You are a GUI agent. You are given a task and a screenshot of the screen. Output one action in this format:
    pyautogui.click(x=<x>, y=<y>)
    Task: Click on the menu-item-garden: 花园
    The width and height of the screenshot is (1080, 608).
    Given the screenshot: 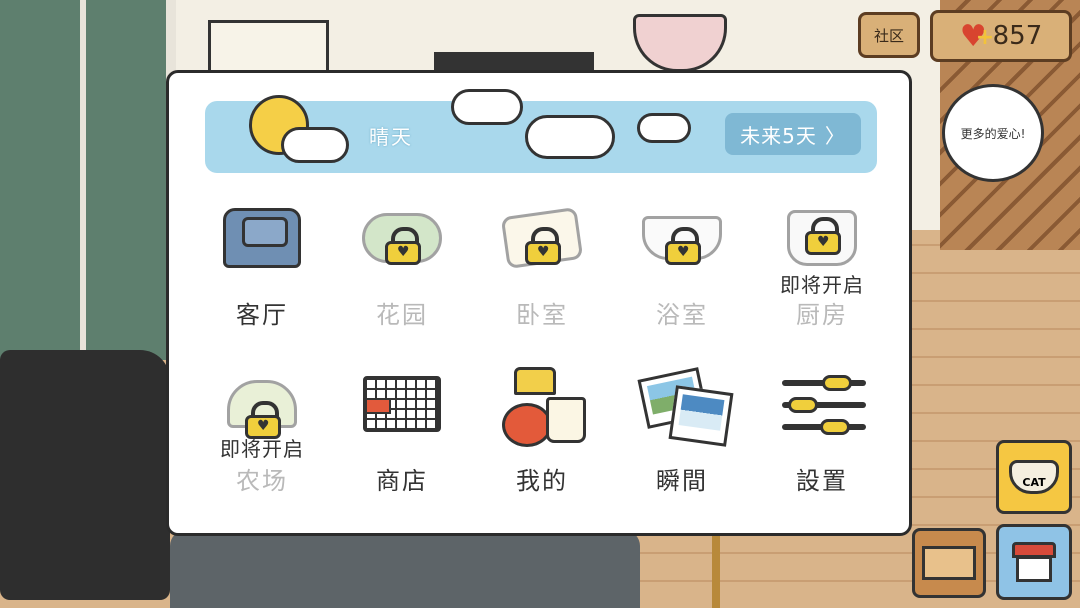 What is the action you would take?
    pyautogui.click(x=402, y=265)
    